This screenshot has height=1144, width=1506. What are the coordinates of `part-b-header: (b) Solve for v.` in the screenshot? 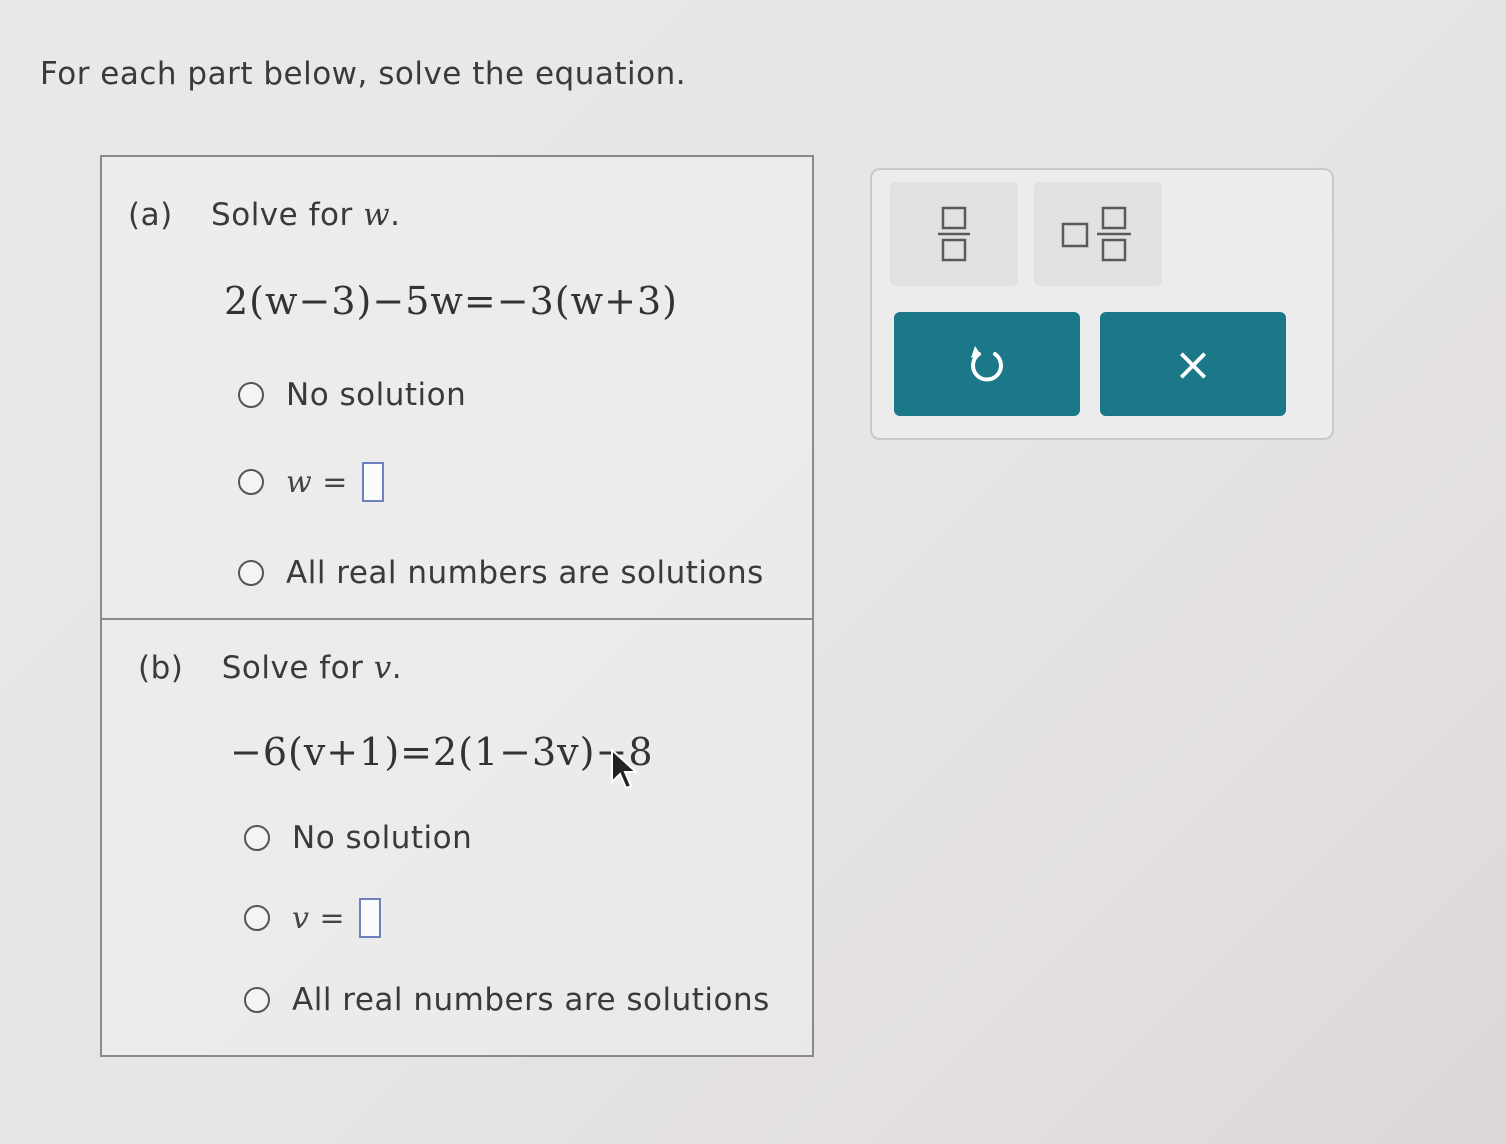 It's located at (270, 668).